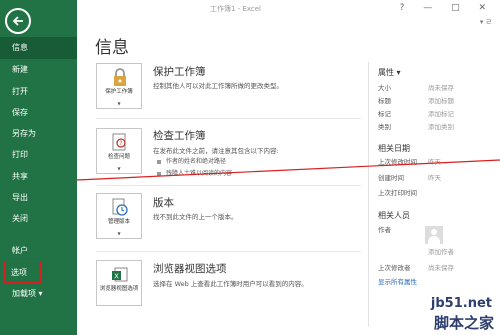 This screenshot has width=500, height=335. What do you see at coordinates (486, 22) in the screenshot?
I see `user-account: ▾ ㄹ` at bounding box center [486, 22].